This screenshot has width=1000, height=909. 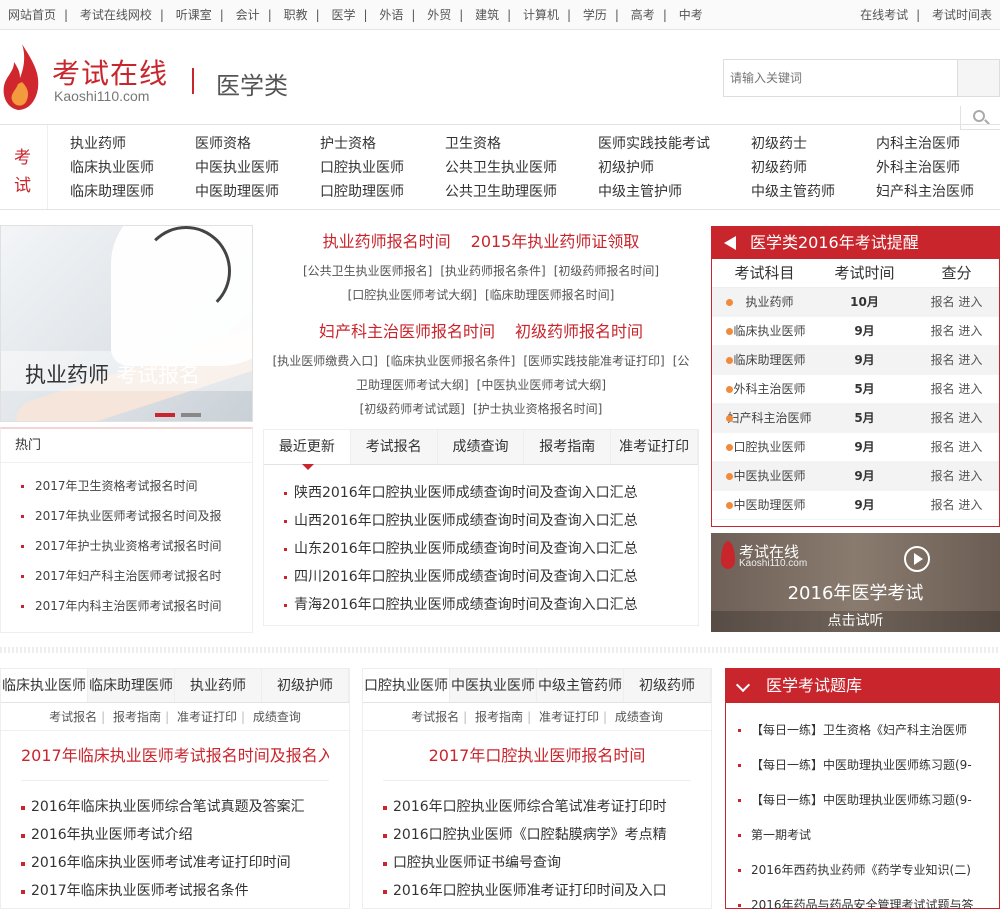 What do you see at coordinates (165, 415) in the screenshot?
I see `banner-dot-active` at bounding box center [165, 415].